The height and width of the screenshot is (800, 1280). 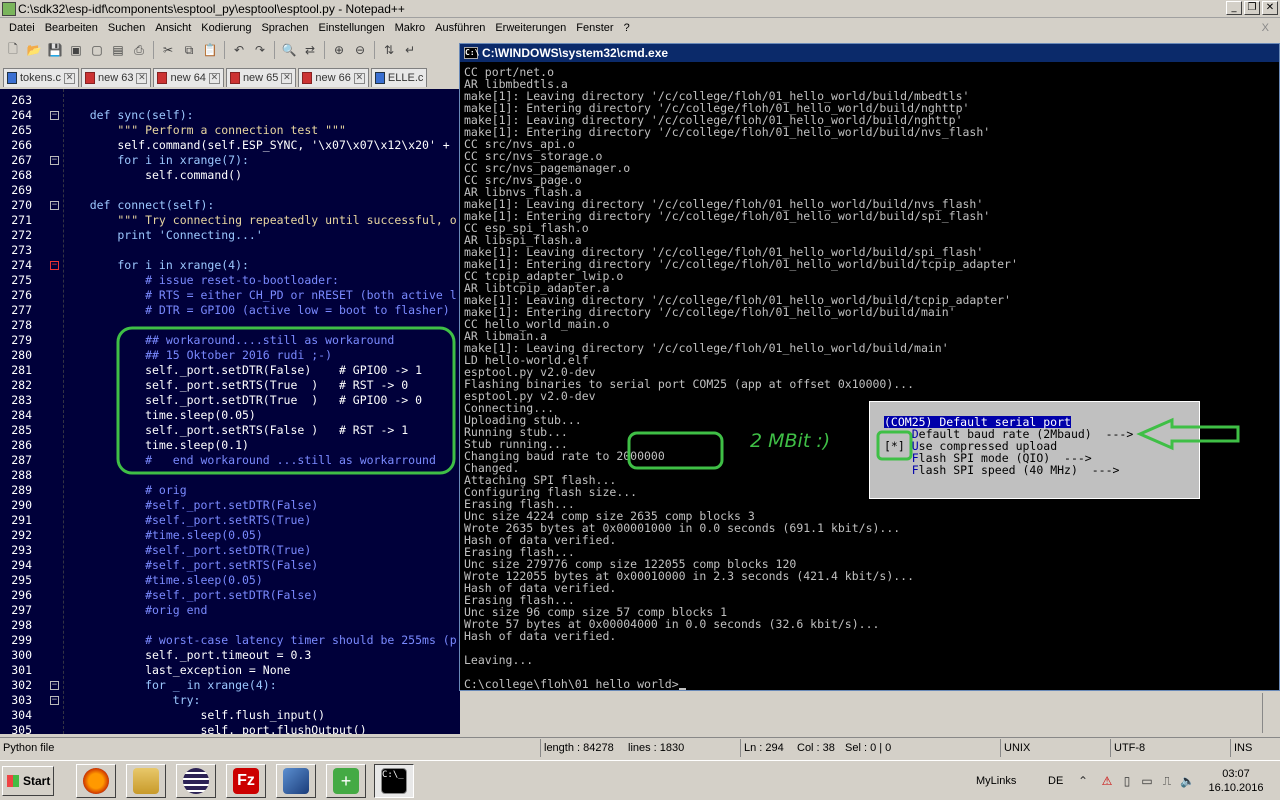 What do you see at coordinates (230, 115) in the screenshot?
I see `code-line: 264 def sync(self): −` at bounding box center [230, 115].